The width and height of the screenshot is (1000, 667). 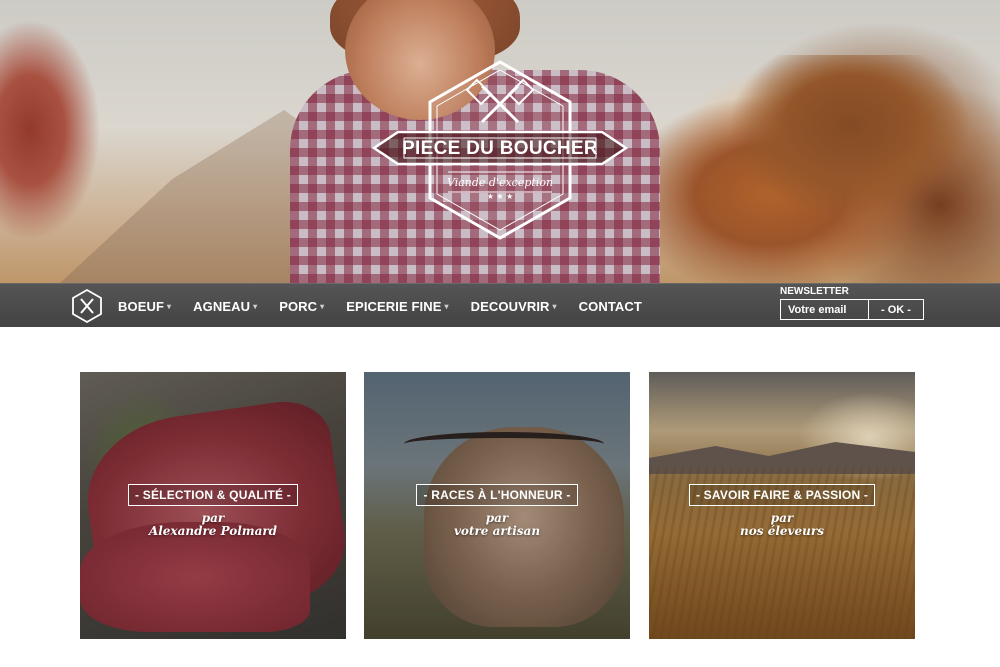 I want to click on brand-stars: ★ ★ ★, so click(x=500, y=196).